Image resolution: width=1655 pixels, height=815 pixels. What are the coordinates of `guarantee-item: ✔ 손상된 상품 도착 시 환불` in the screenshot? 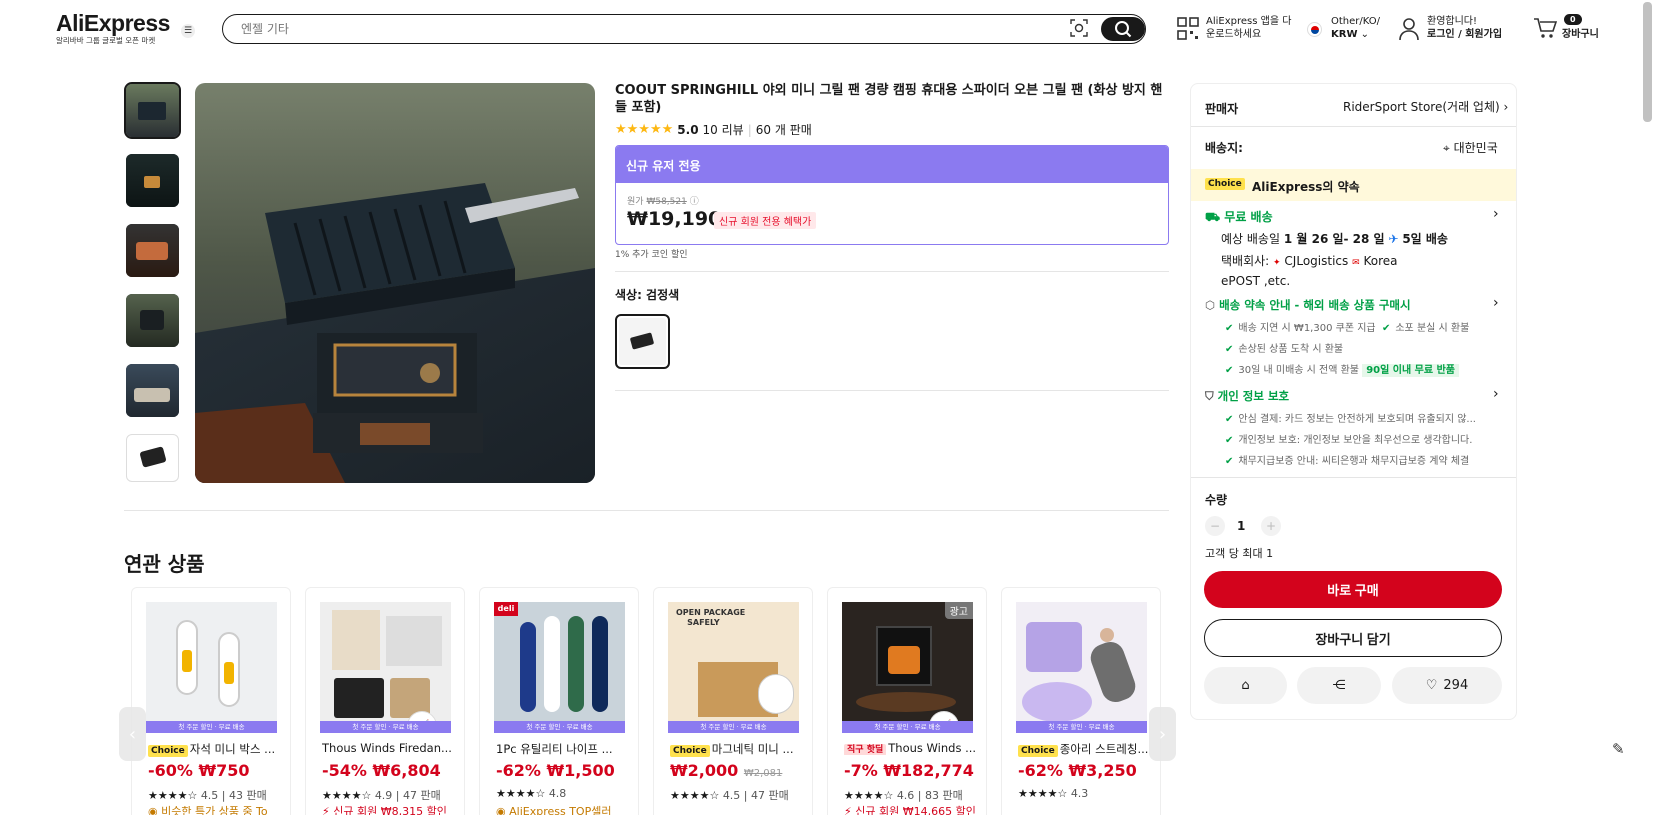 It's located at (1284, 347).